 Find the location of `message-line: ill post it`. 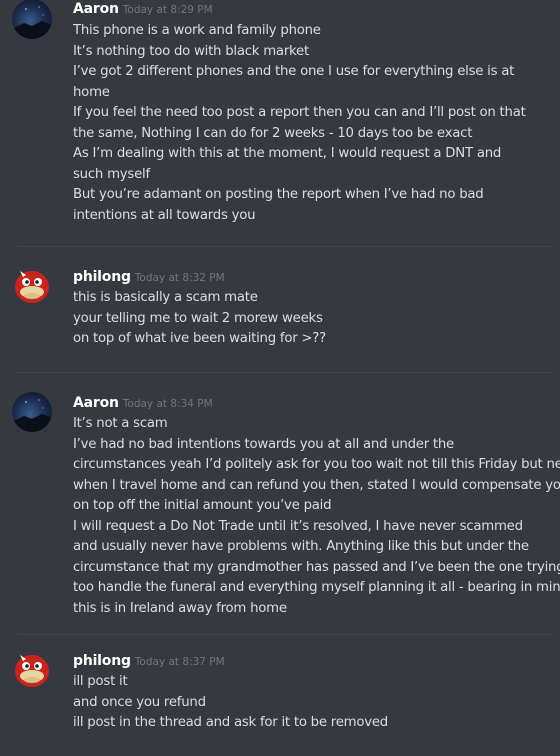

message-line: ill post it is located at coordinates (100, 681).